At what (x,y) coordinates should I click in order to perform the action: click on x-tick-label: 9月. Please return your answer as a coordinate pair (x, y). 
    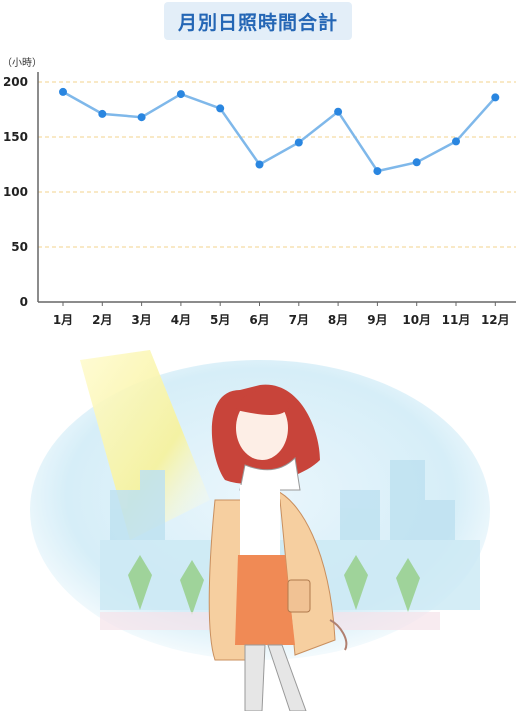
    Looking at the image, I should click on (377, 320).